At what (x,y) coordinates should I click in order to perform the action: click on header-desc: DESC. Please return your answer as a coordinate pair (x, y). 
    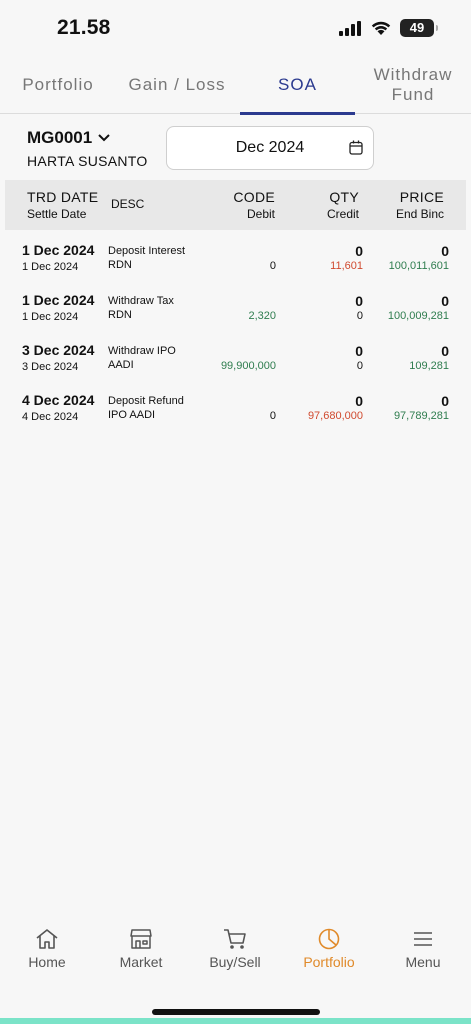
    Looking at the image, I should click on (128, 204).